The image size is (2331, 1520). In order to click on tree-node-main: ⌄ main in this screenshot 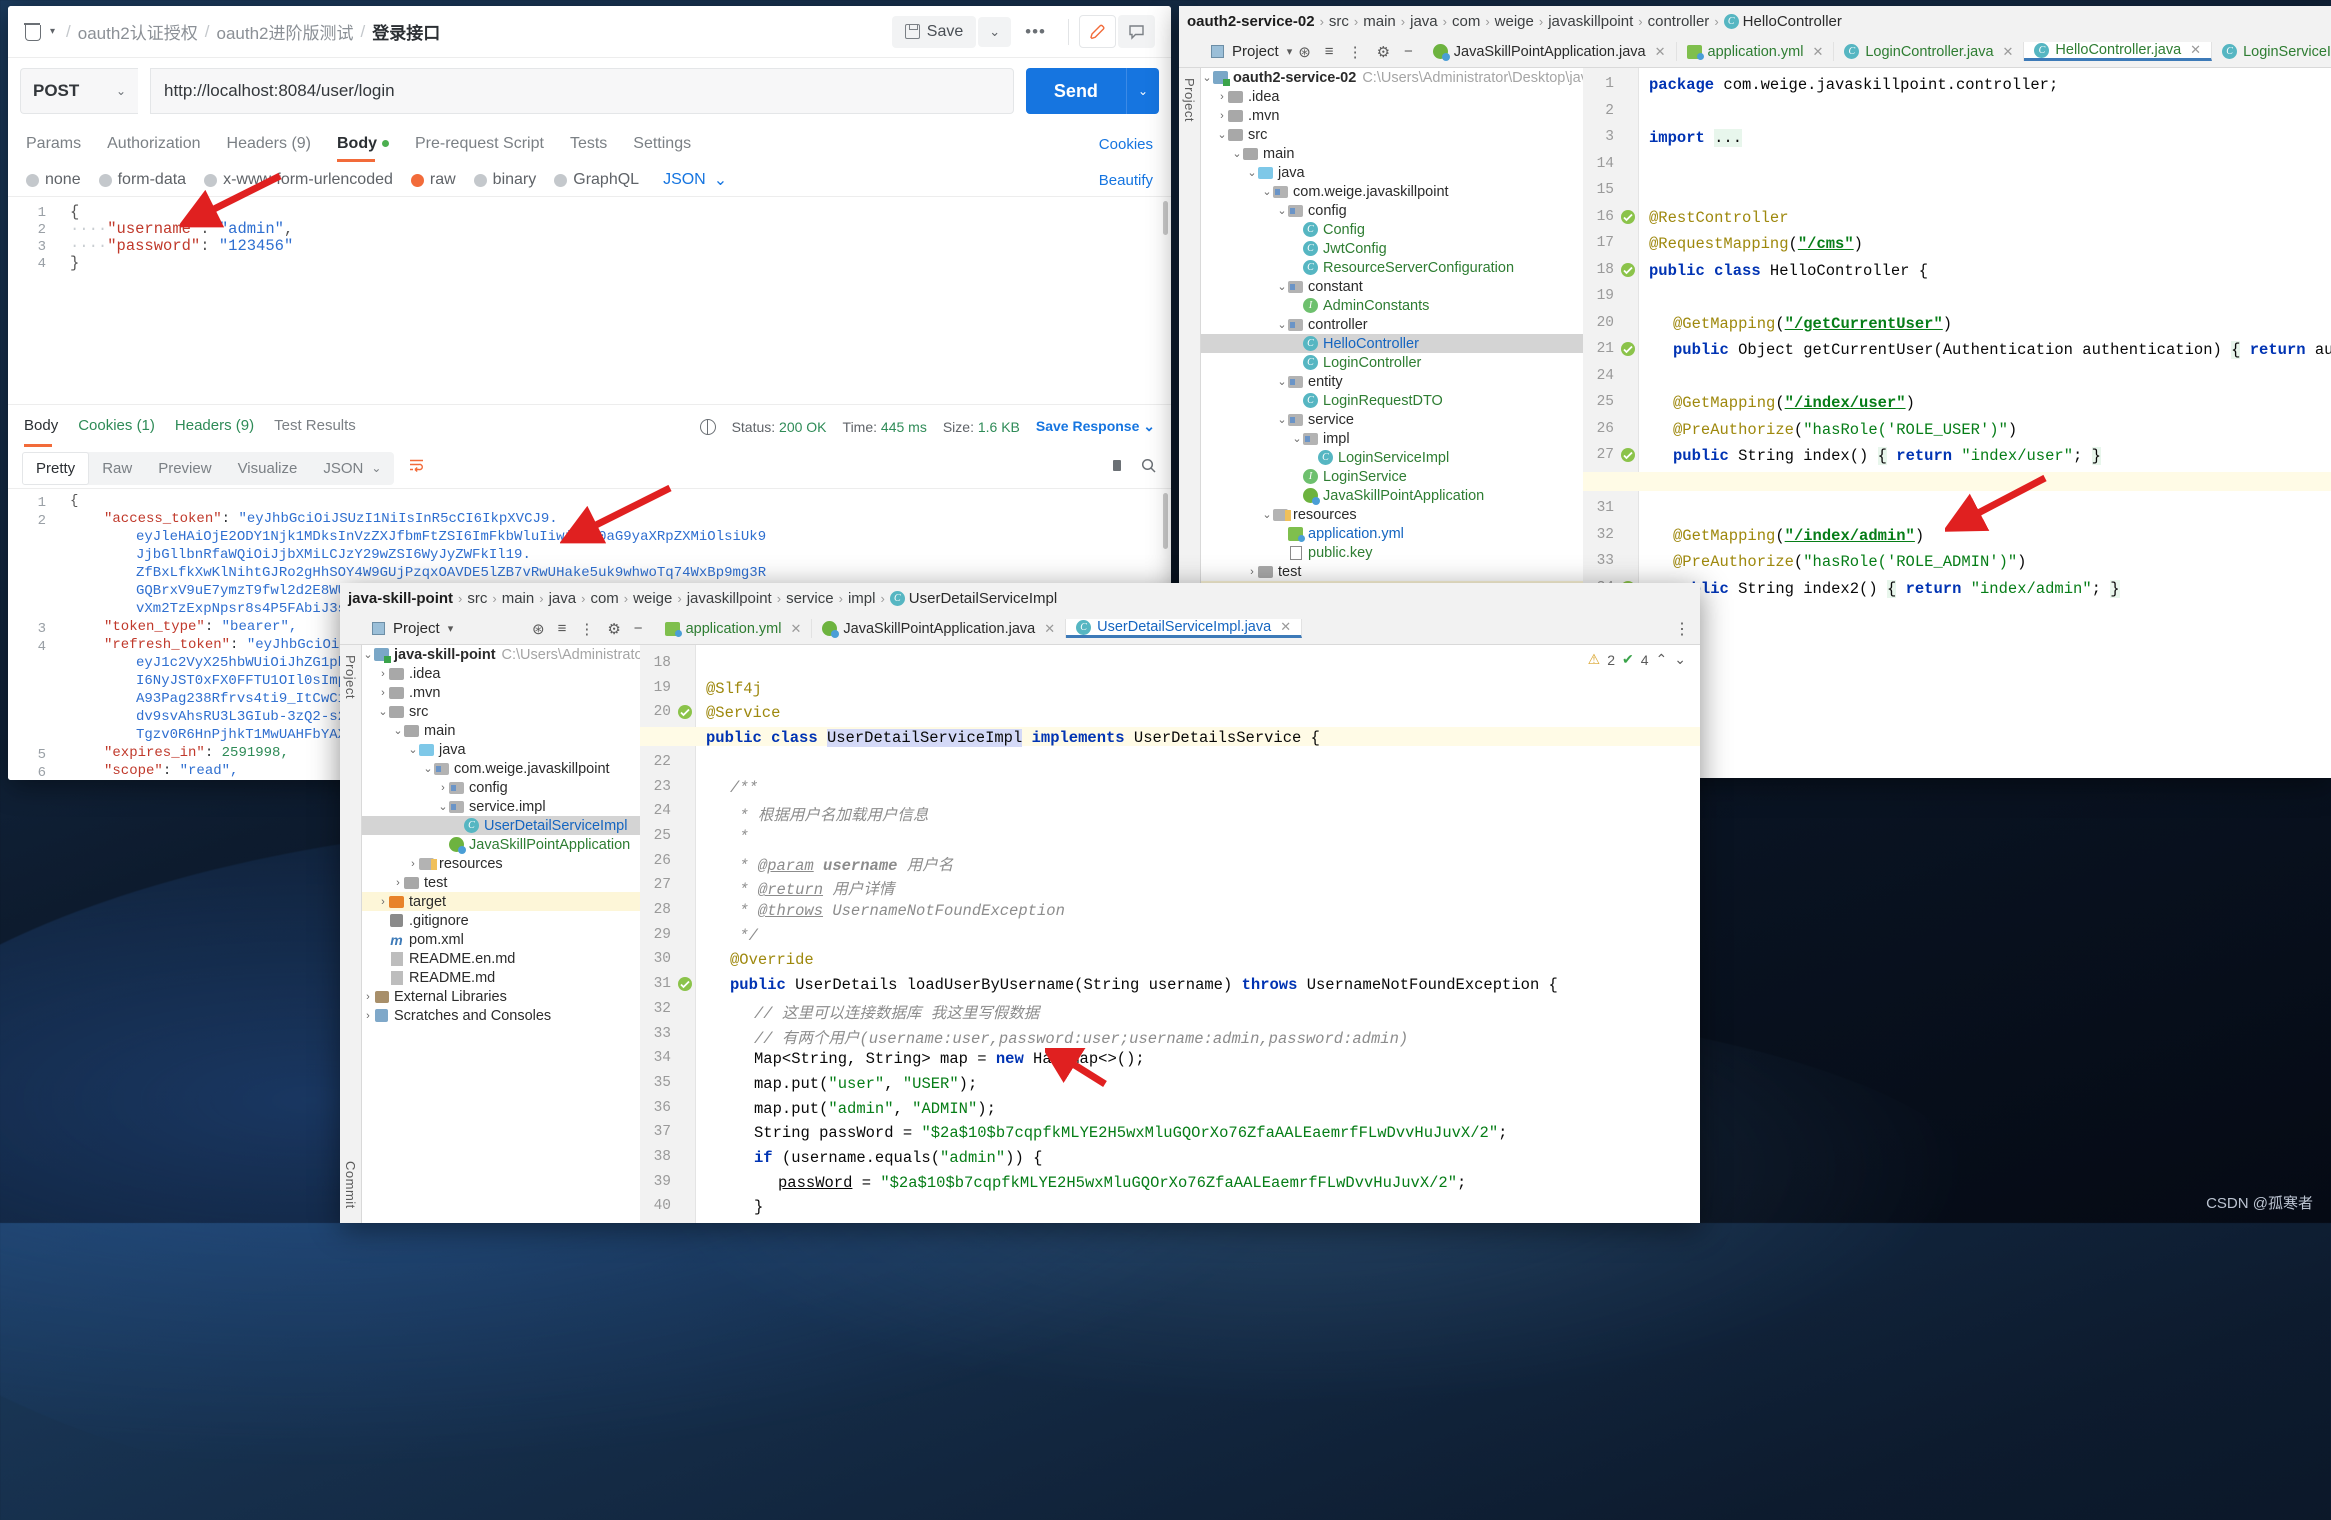, I will do `click(1392, 153)`.